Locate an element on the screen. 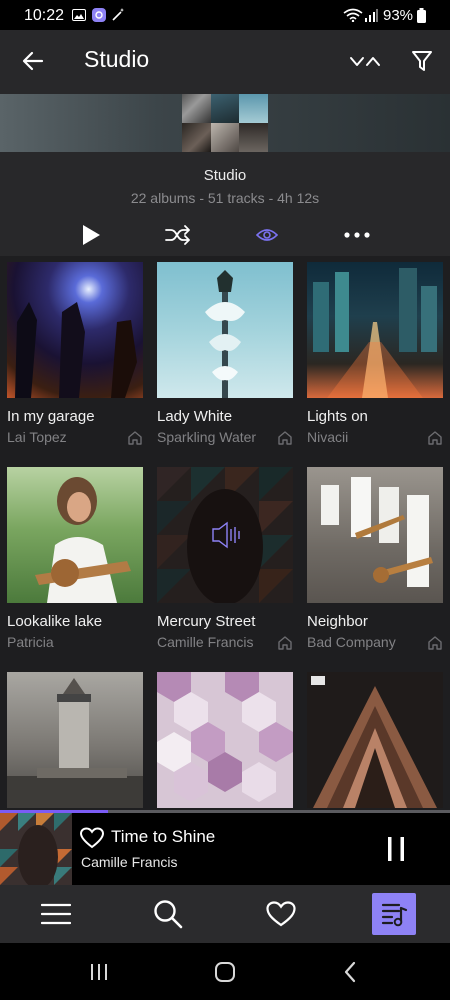 The image size is (450, 1000). album-card: Lady White Sparkling Water is located at coordinates (225, 353).